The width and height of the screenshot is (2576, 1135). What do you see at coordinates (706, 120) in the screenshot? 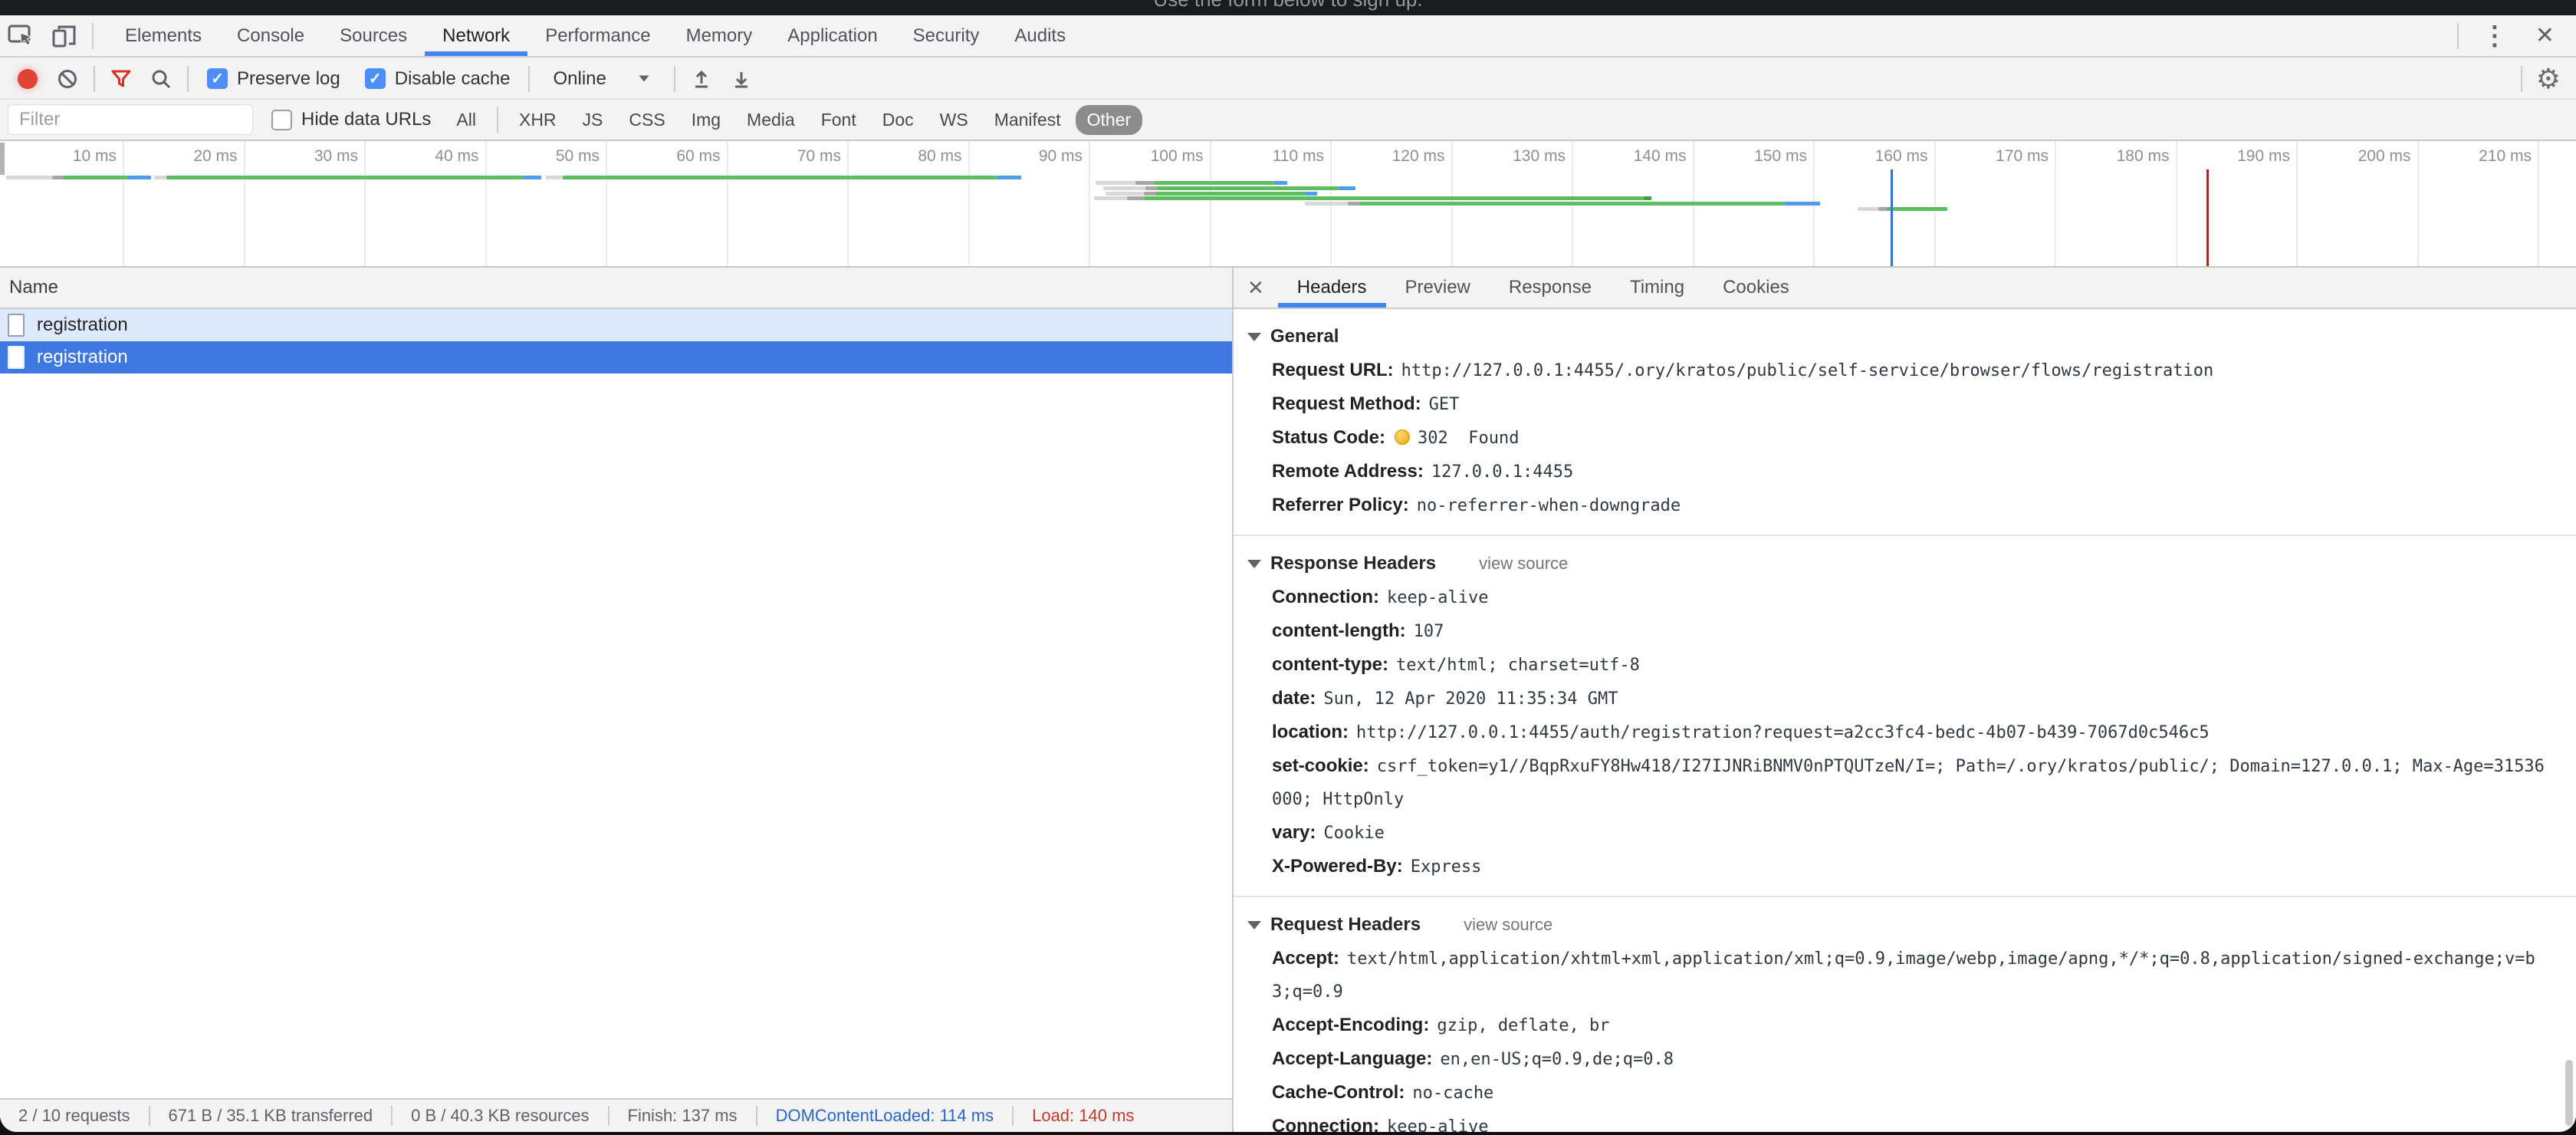
I see `filter-pill-img: Img` at bounding box center [706, 120].